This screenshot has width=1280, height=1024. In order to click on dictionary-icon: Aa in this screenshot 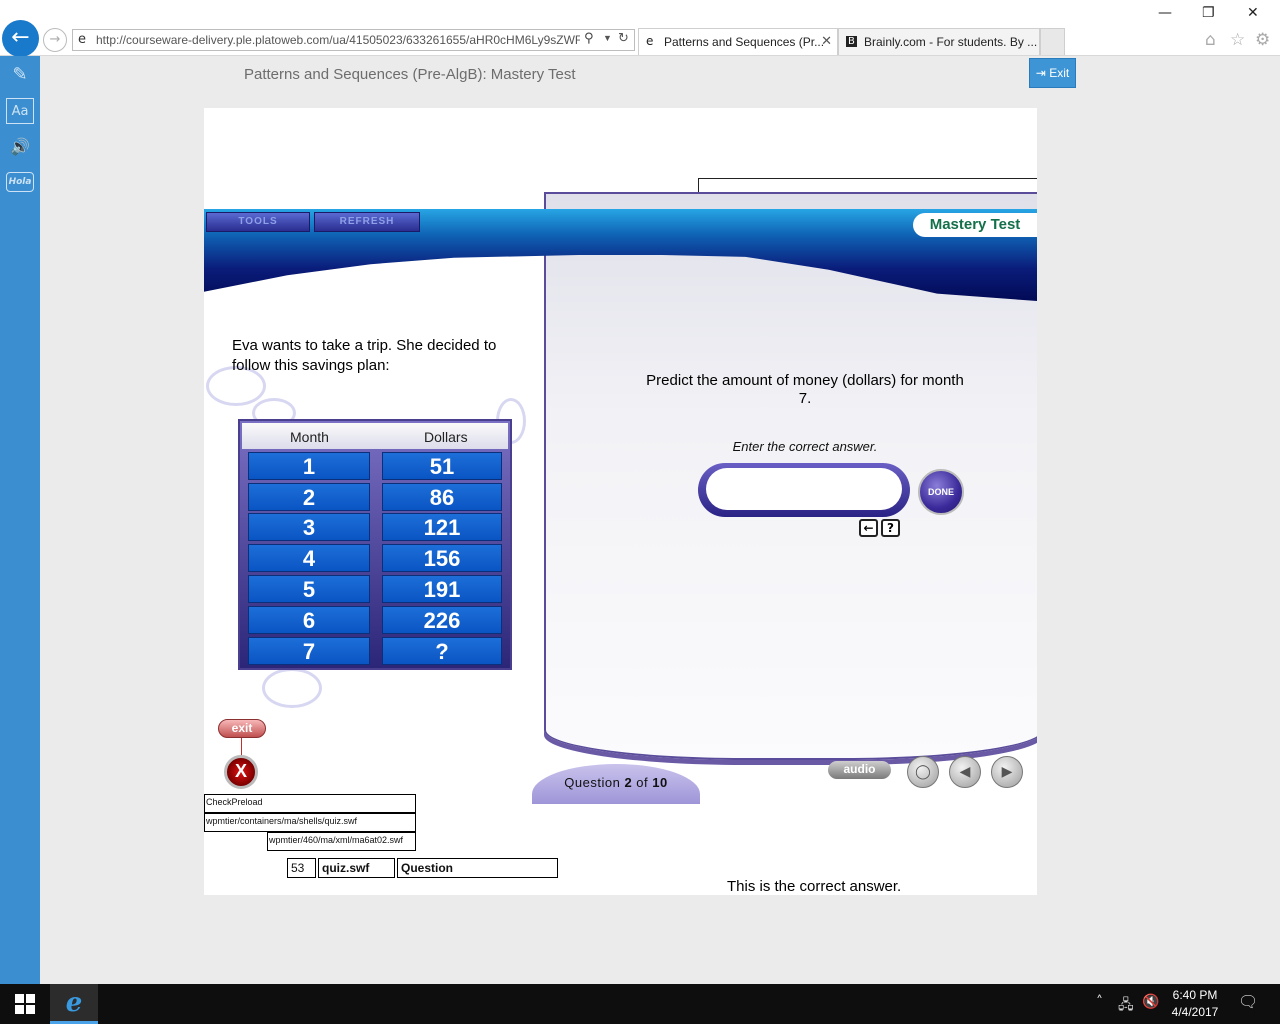, I will do `click(20, 111)`.